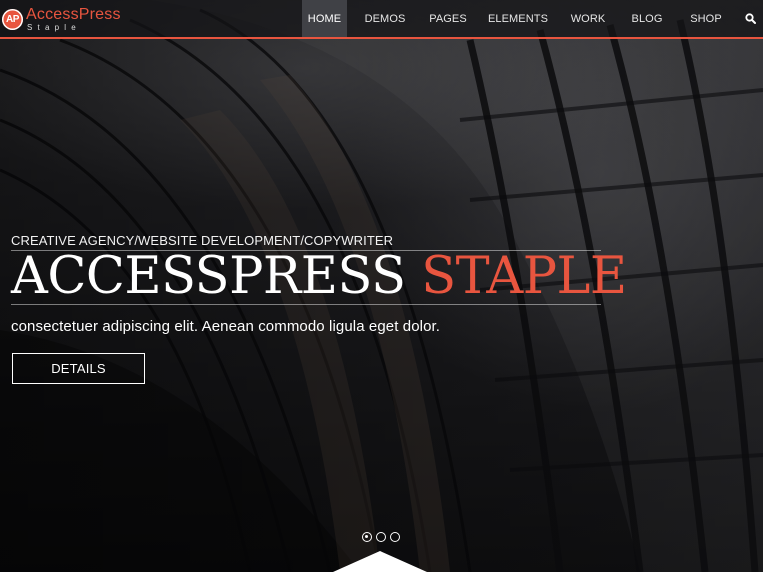 This screenshot has width=763, height=572. I want to click on nav-item-work: WORK, so click(588, 18).